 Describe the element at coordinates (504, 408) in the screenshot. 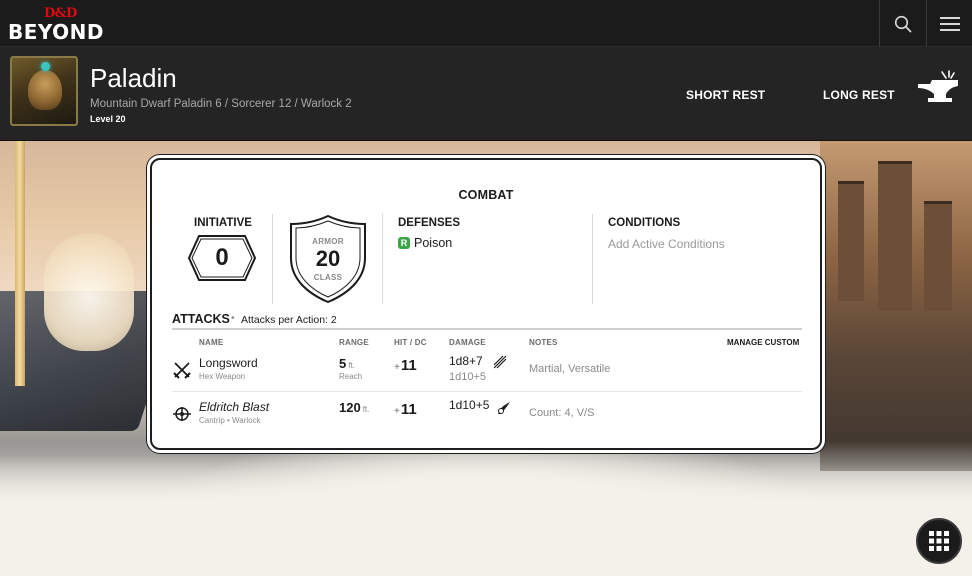

I see `force-damage-icon` at that location.